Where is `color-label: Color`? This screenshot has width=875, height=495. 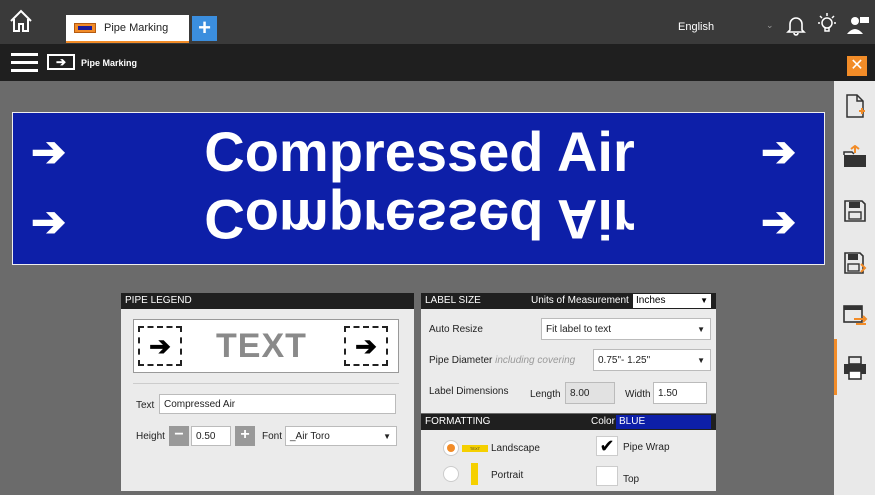
color-label: Color is located at coordinates (603, 421).